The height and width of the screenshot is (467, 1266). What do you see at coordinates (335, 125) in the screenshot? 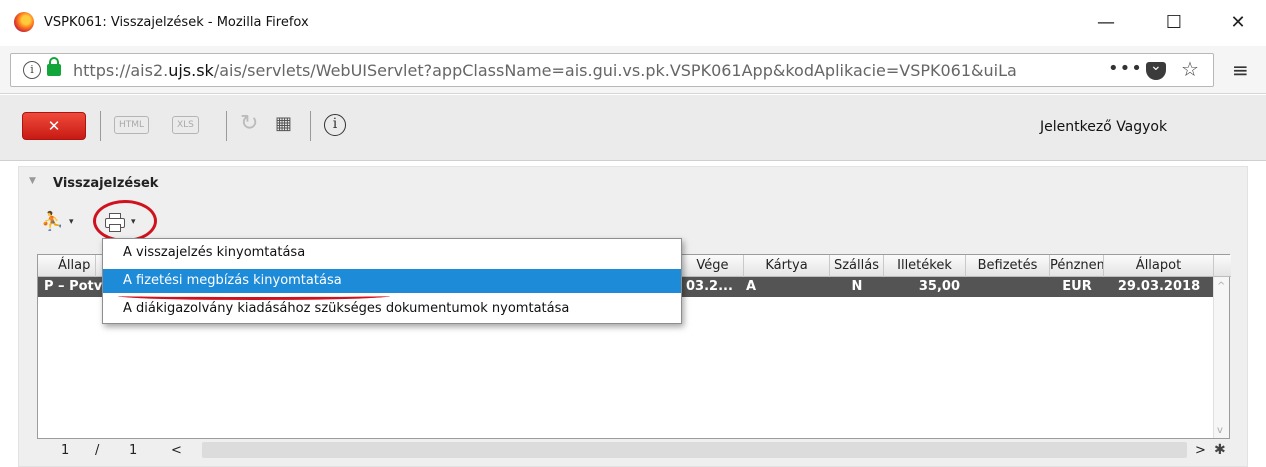
I see `info-icon: i` at bounding box center [335, 125].